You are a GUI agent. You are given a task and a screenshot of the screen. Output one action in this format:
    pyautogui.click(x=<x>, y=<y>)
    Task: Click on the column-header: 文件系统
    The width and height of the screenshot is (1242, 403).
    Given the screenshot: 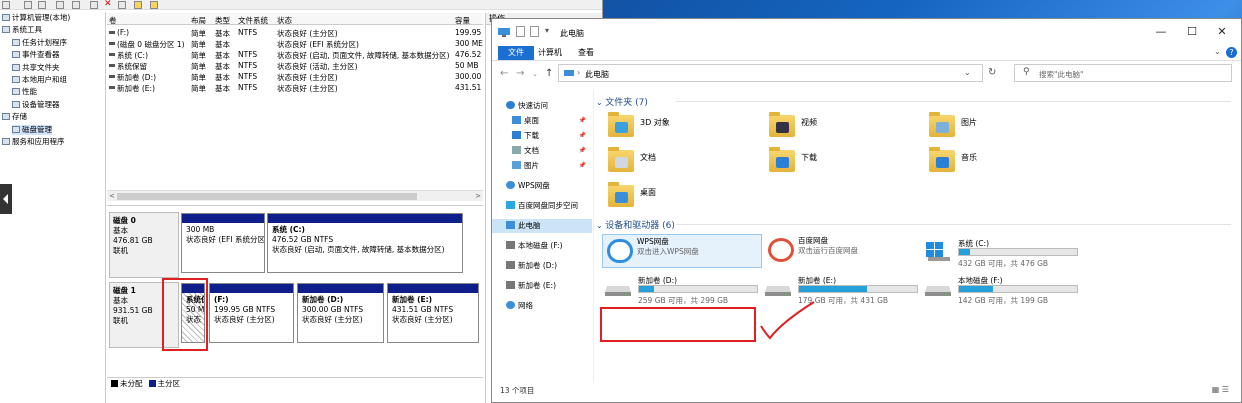 What is the action you would take?
    pyautogui.click(x=253, y=20)
    